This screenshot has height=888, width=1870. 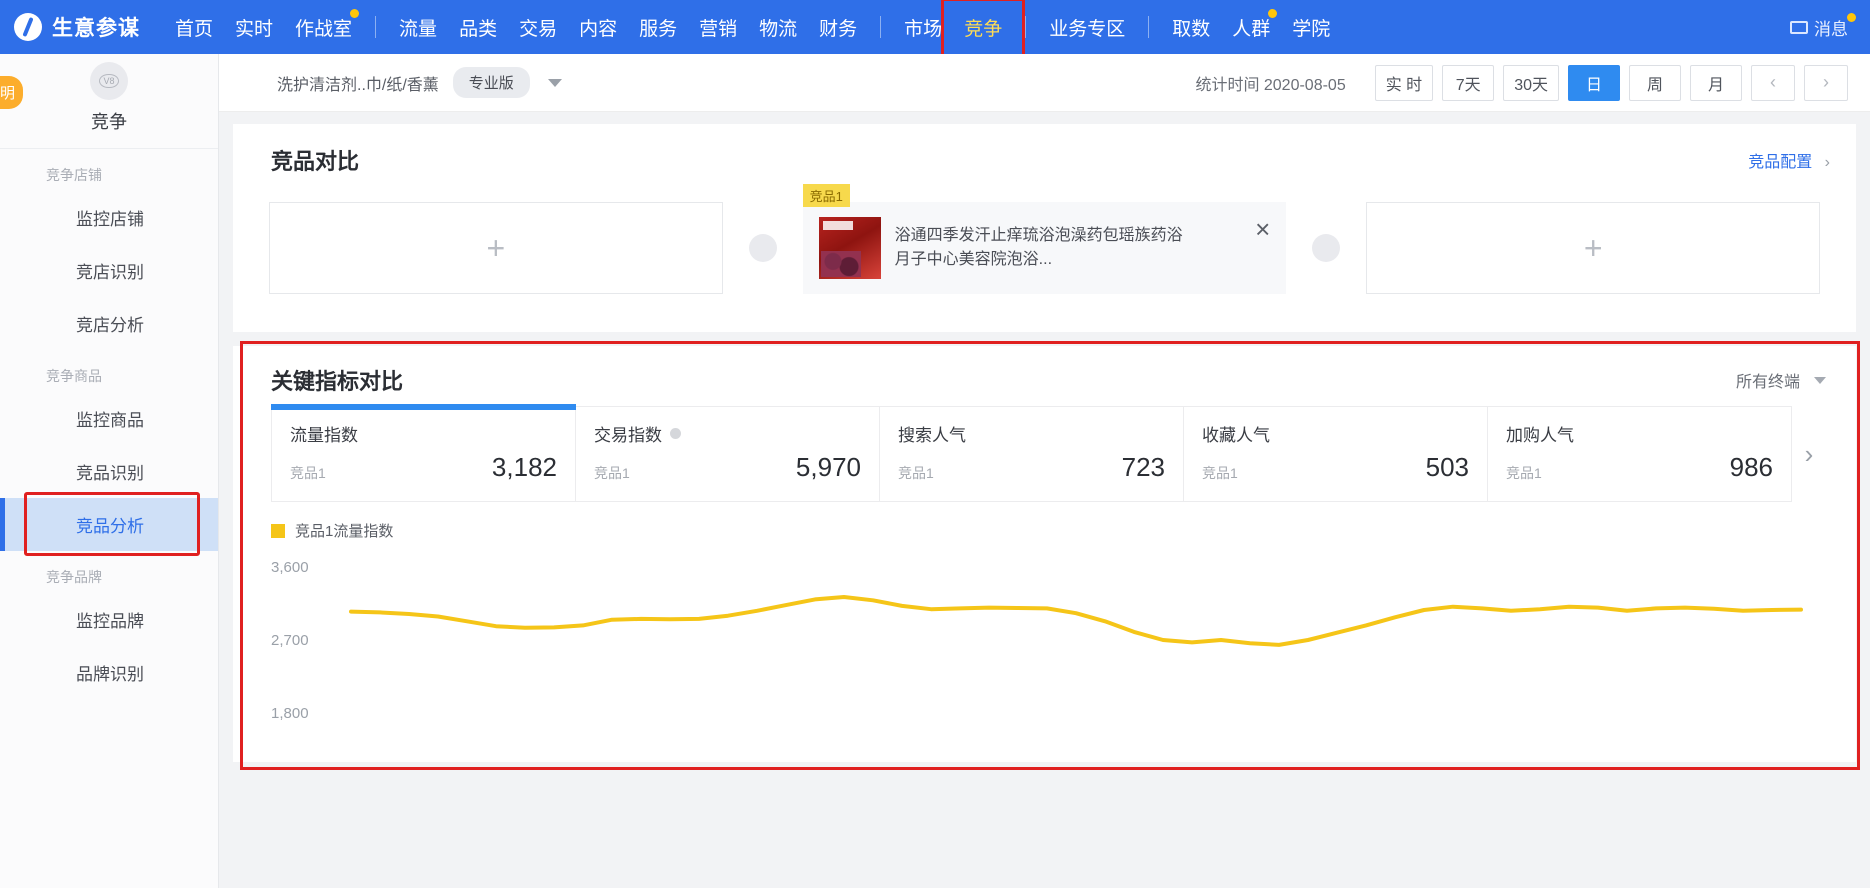 I want to click on metric-card-search-popularity: 搜索人气 竞品1 723, so click(x=1032, y=454).